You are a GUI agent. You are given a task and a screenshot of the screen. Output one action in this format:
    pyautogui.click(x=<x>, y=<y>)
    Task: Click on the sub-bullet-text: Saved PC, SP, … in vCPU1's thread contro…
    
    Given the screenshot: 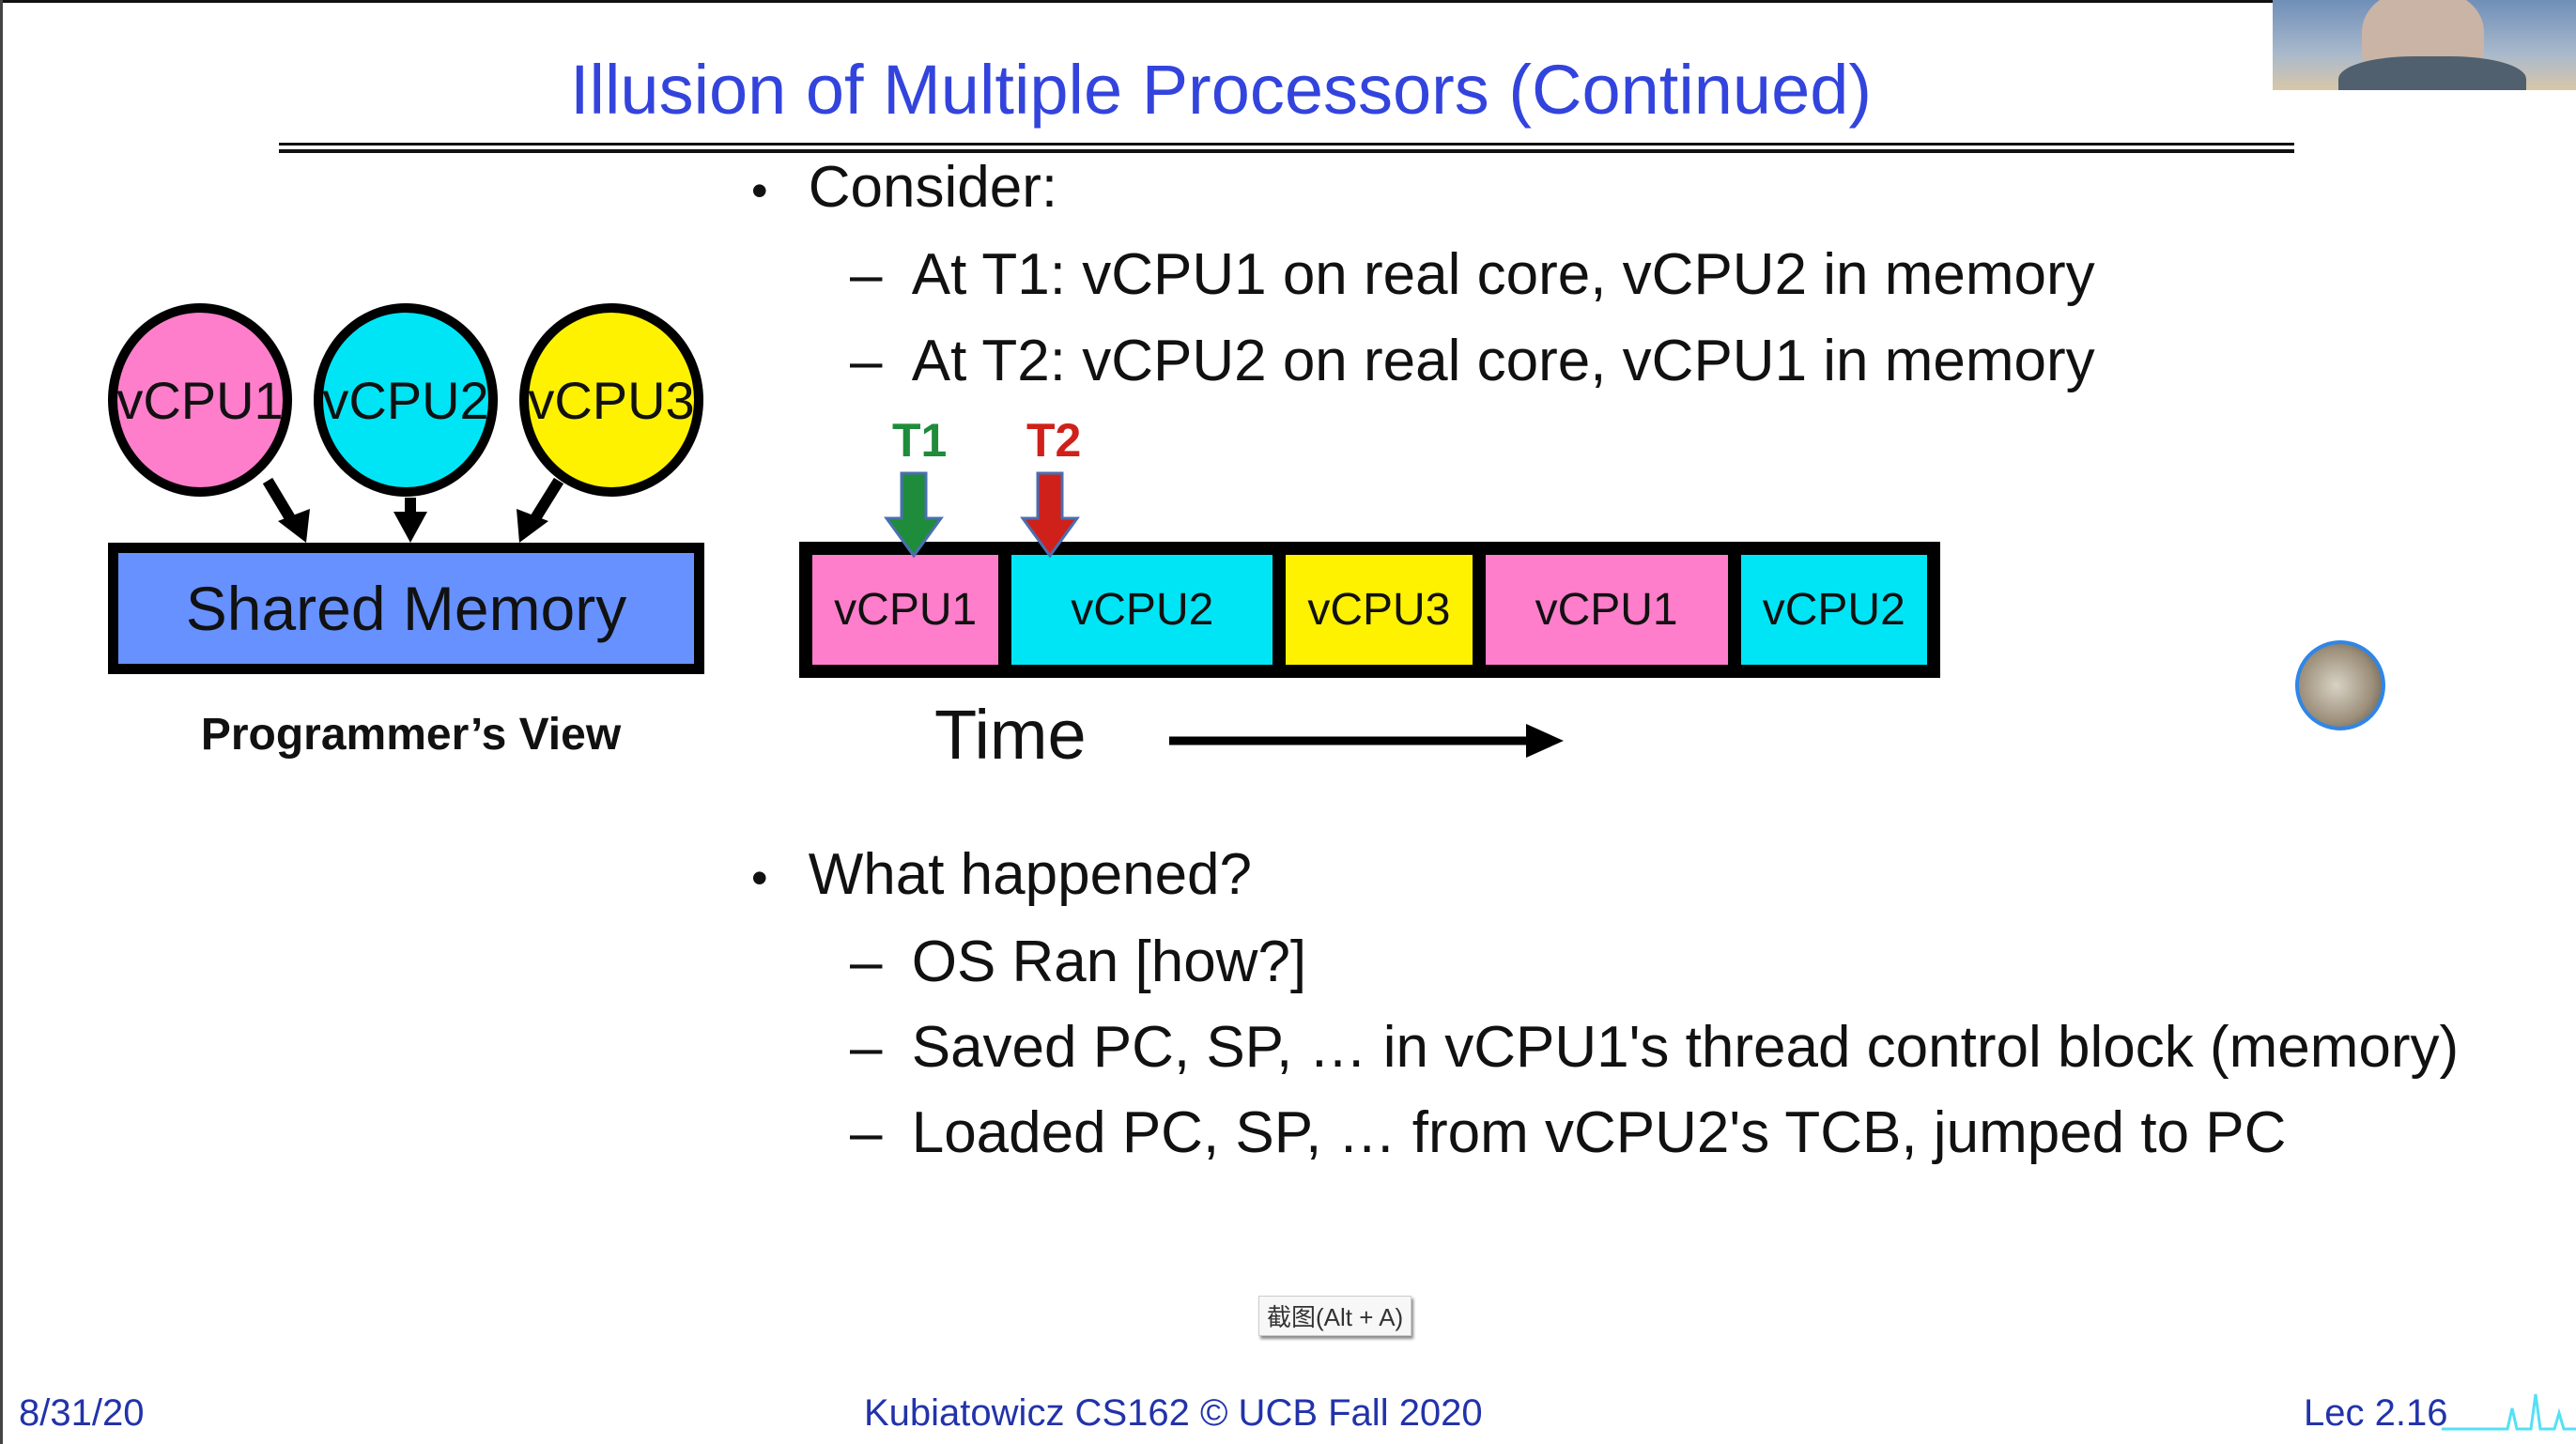 What is the action you would take?
    pyautogui.click(x=1685, y=1047)
    